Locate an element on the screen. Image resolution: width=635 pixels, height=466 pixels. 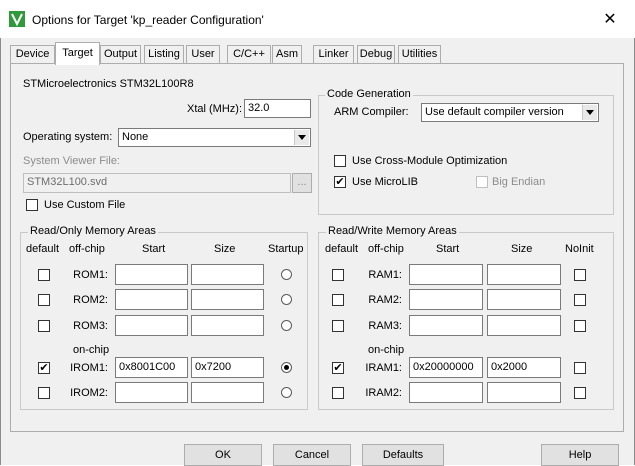
close-icon: ✕ is located at coordinates (610, 20).